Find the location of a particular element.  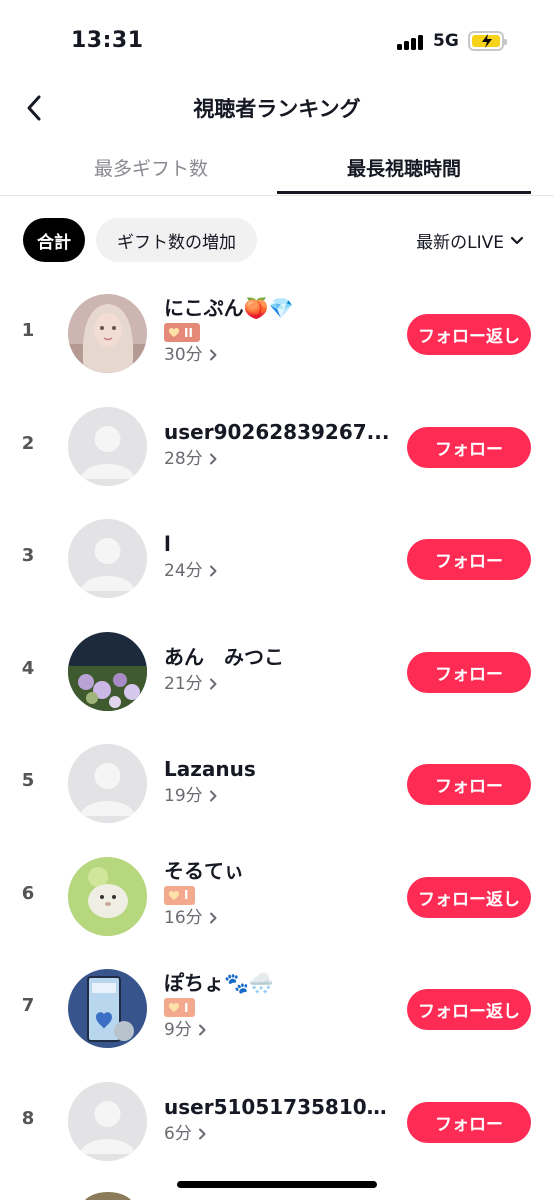

viewer-row: 8 user5105173581078 6分 フォロー is located at coordinates (277, 1122).